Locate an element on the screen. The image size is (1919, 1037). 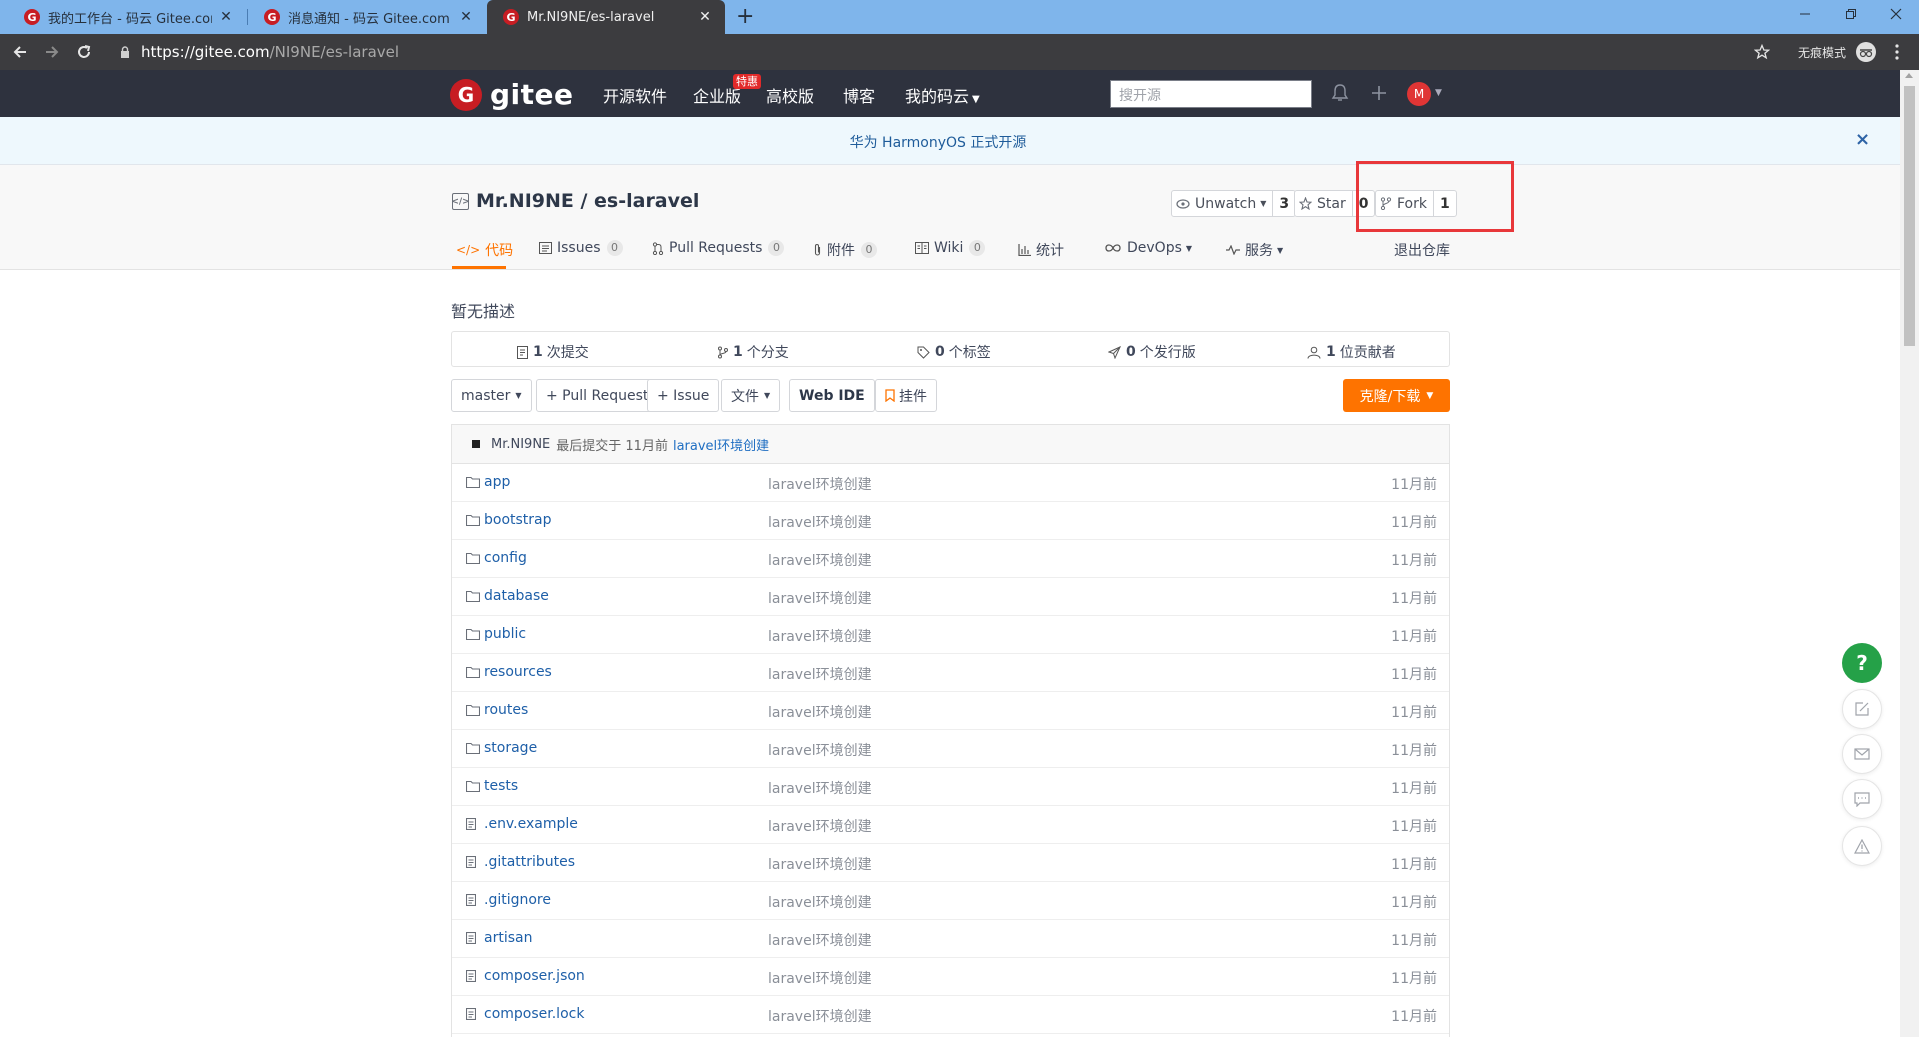
tab-devops: DevOps ▼ is located at coordinates (1148, 248).